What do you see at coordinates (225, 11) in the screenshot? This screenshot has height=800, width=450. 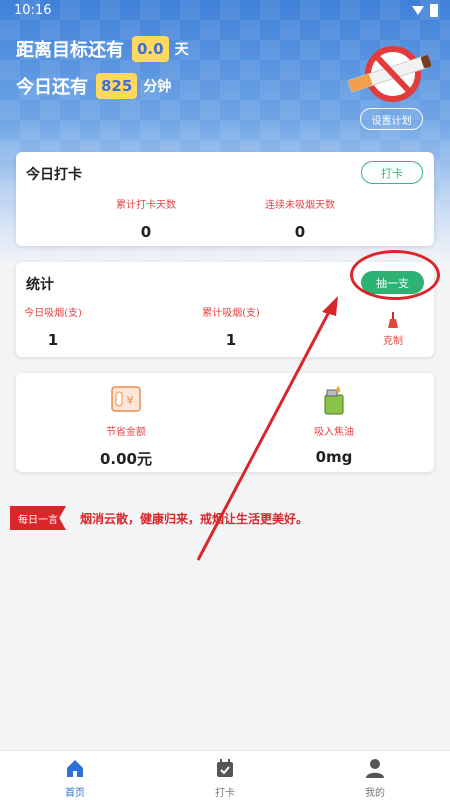 I see `status-bar: 10:16` at bounding box center [225, 11].